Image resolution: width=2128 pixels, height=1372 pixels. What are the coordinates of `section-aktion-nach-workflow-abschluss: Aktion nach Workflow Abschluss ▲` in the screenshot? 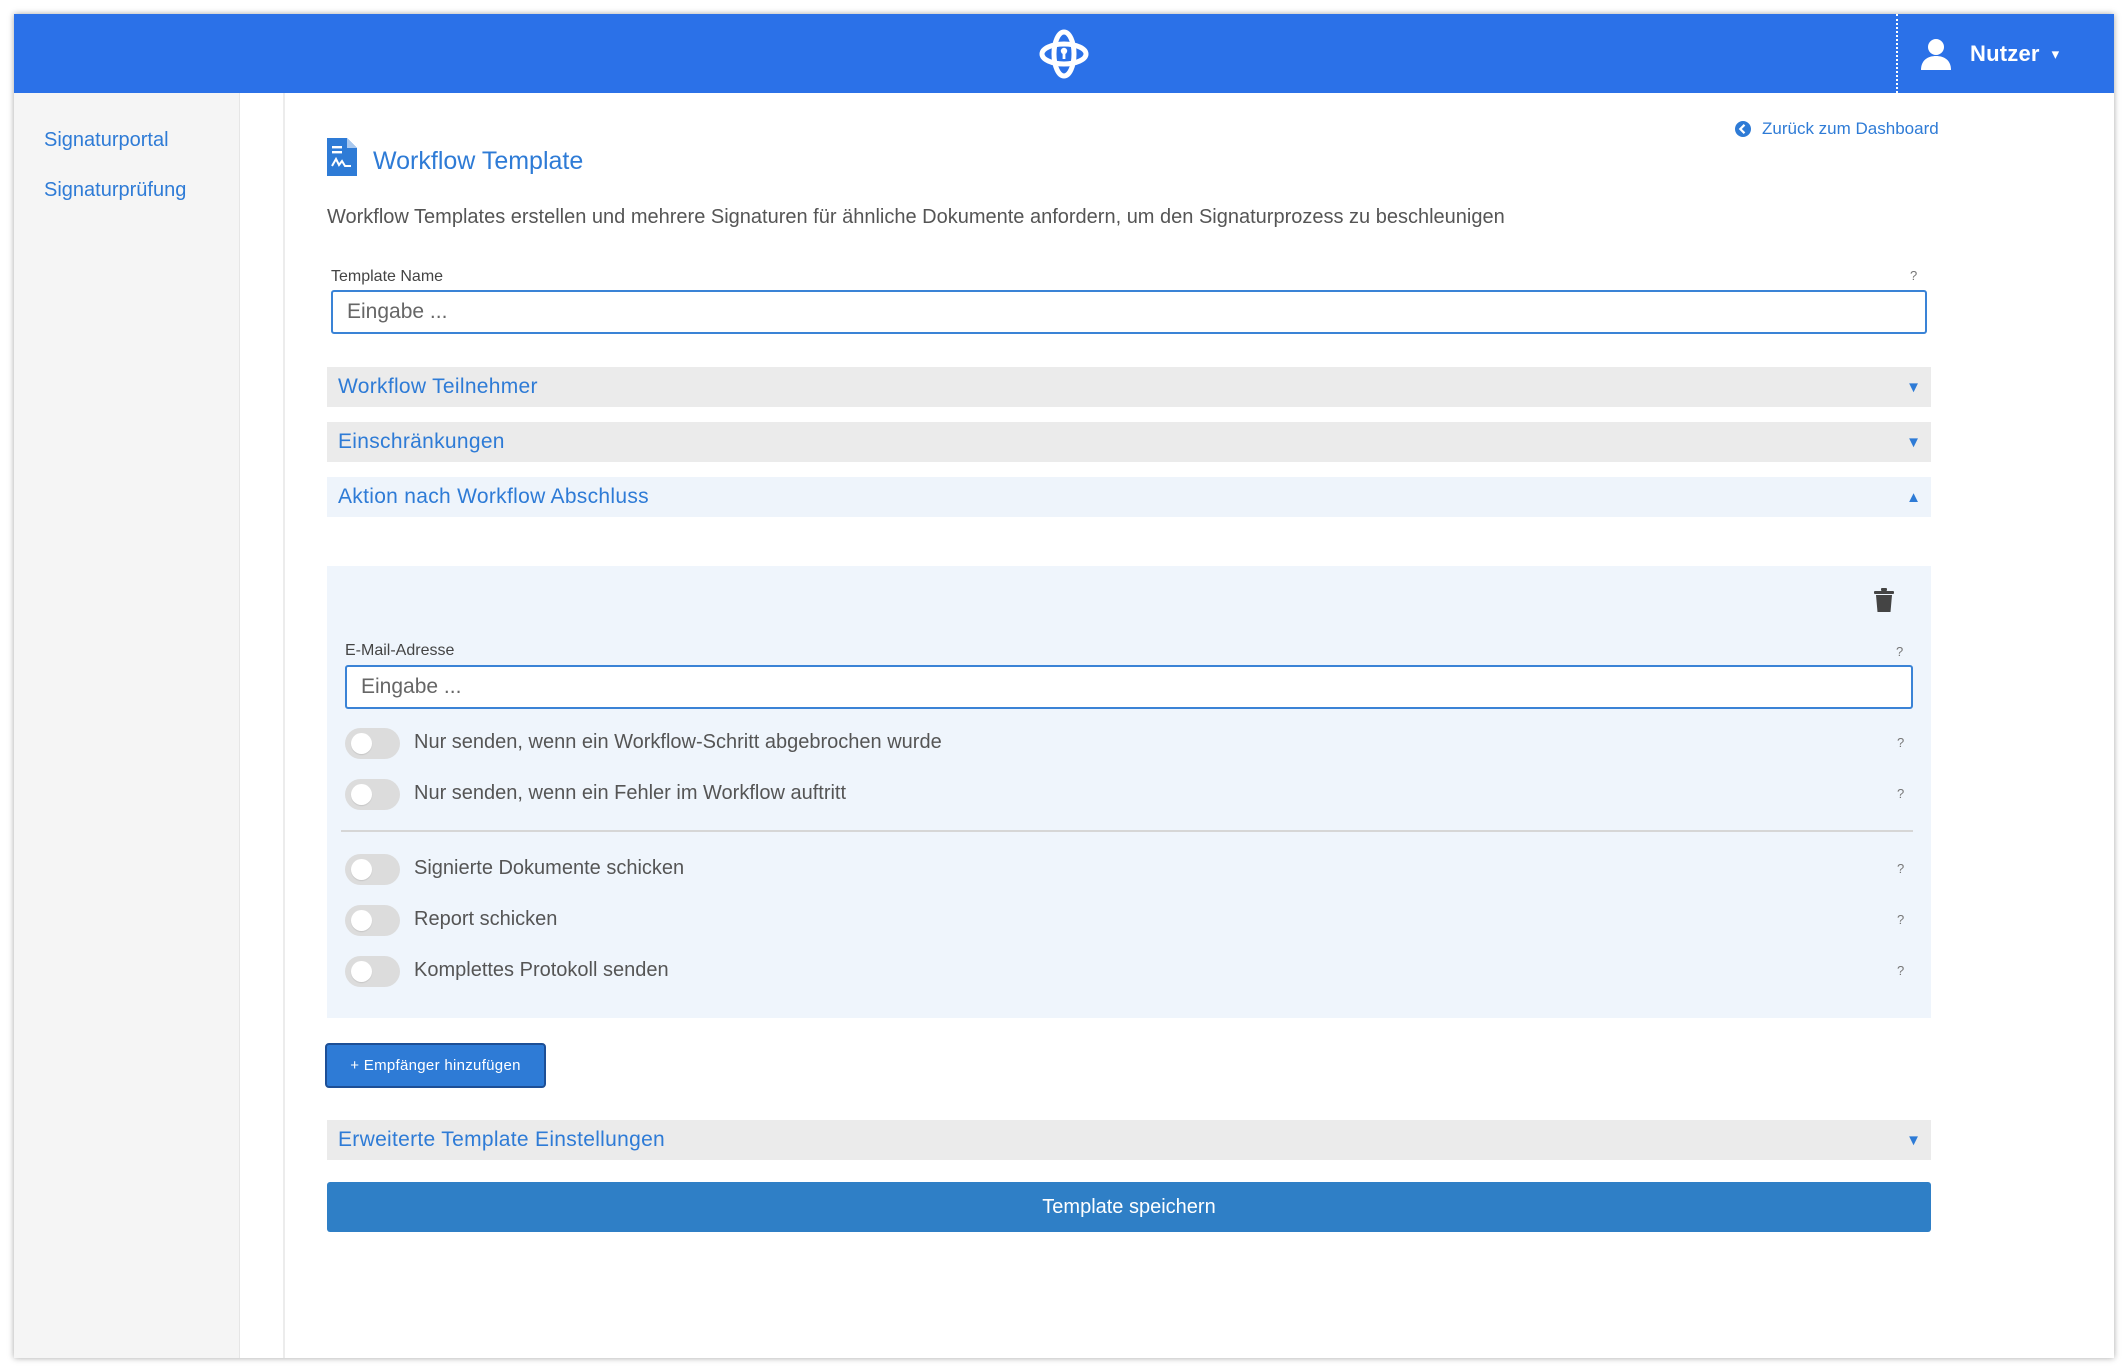 It's located at (1129, 497).